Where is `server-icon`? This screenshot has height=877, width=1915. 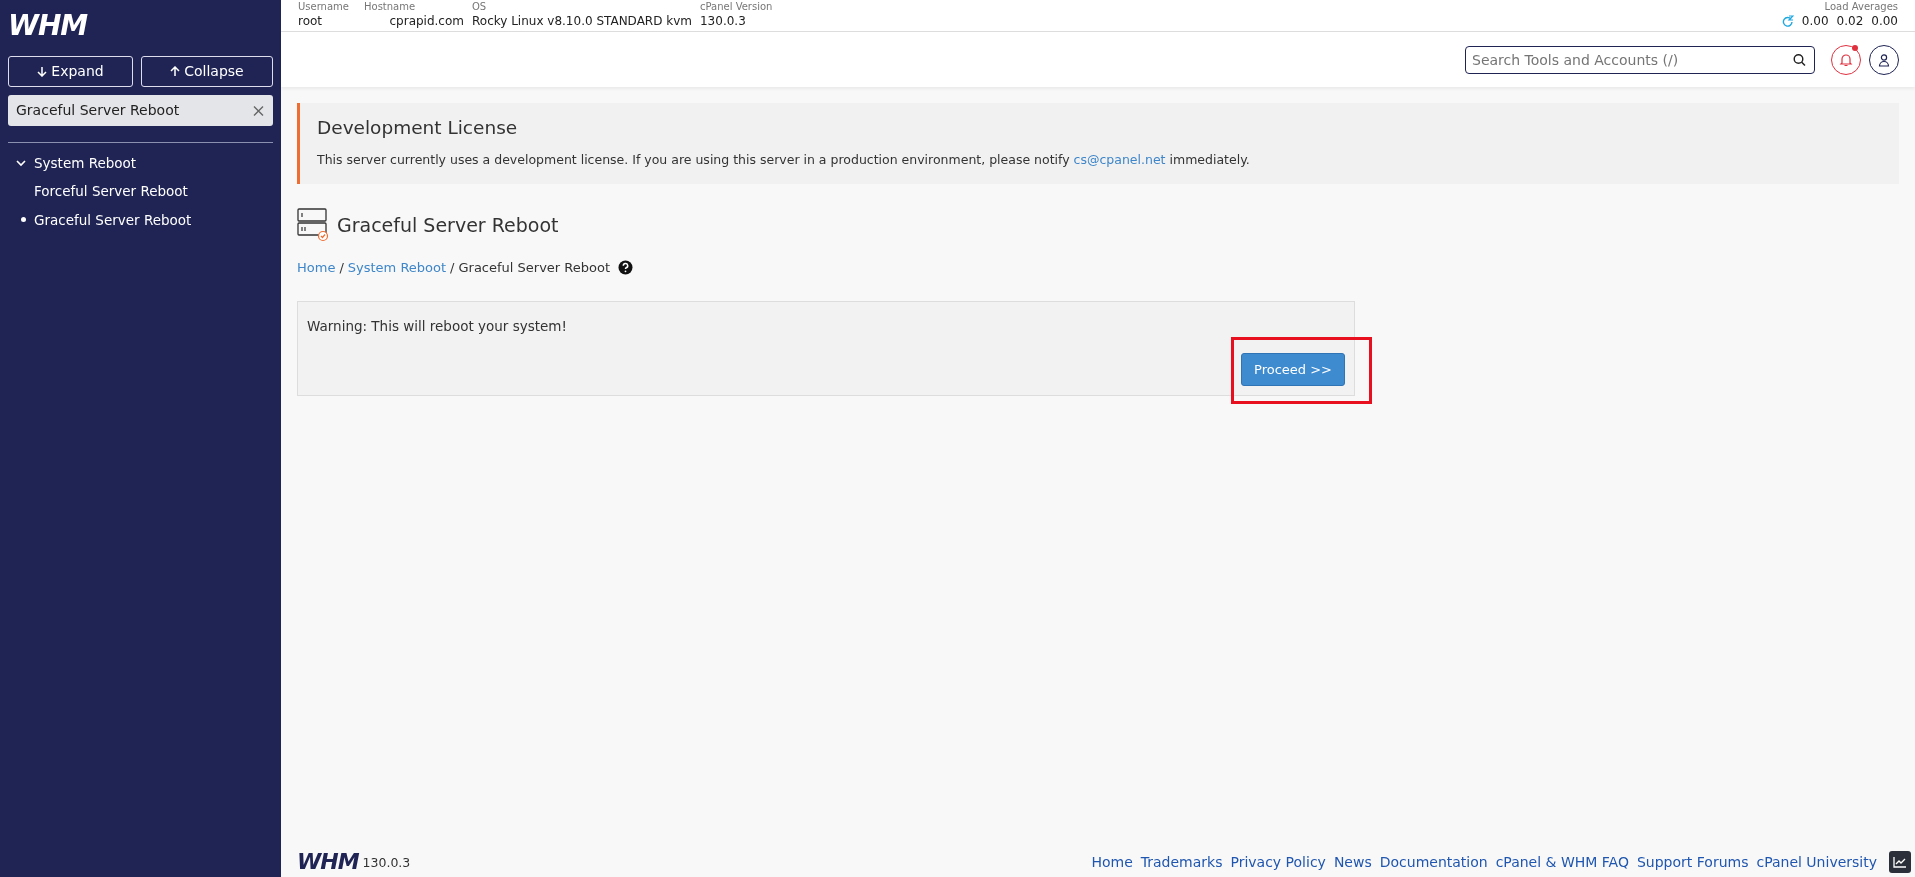 server-icon is located at coordinates (313, 224).